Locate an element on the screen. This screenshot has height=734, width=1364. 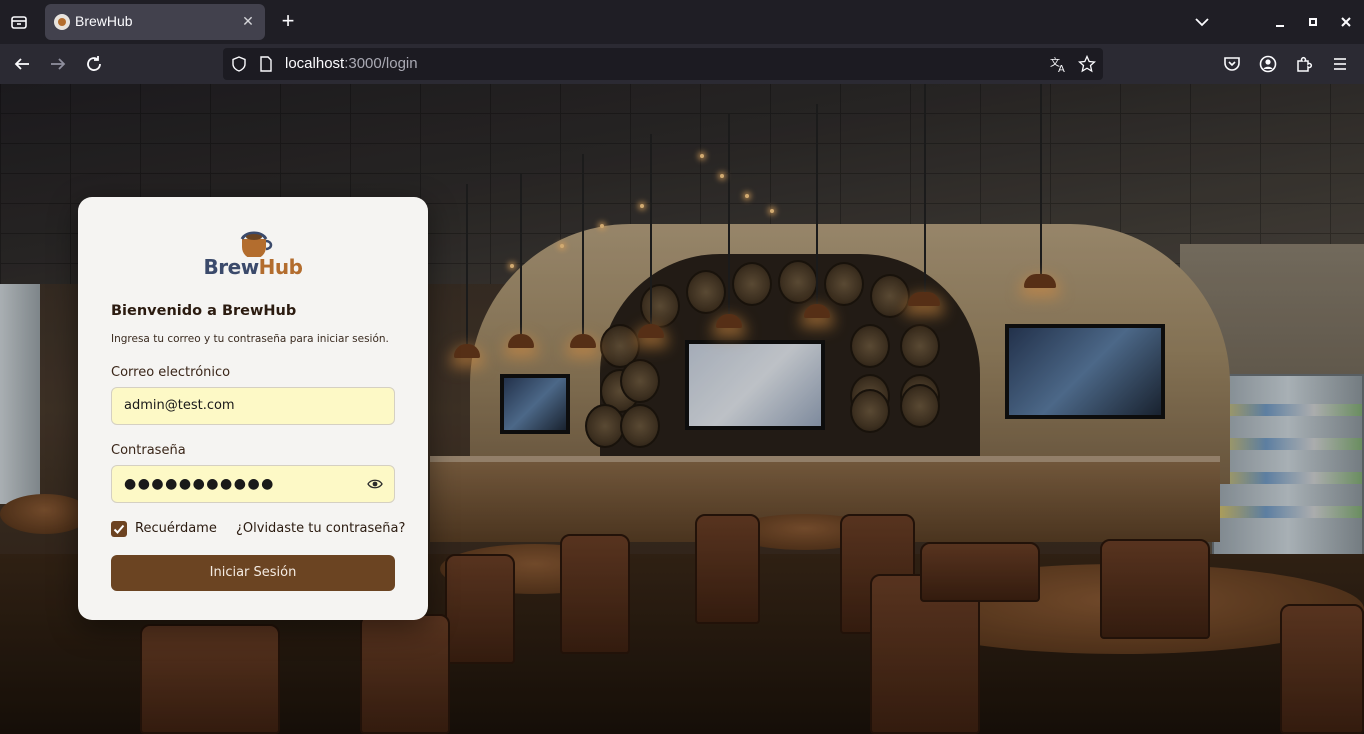
tab-list-button is located at coordinates (19, 22).